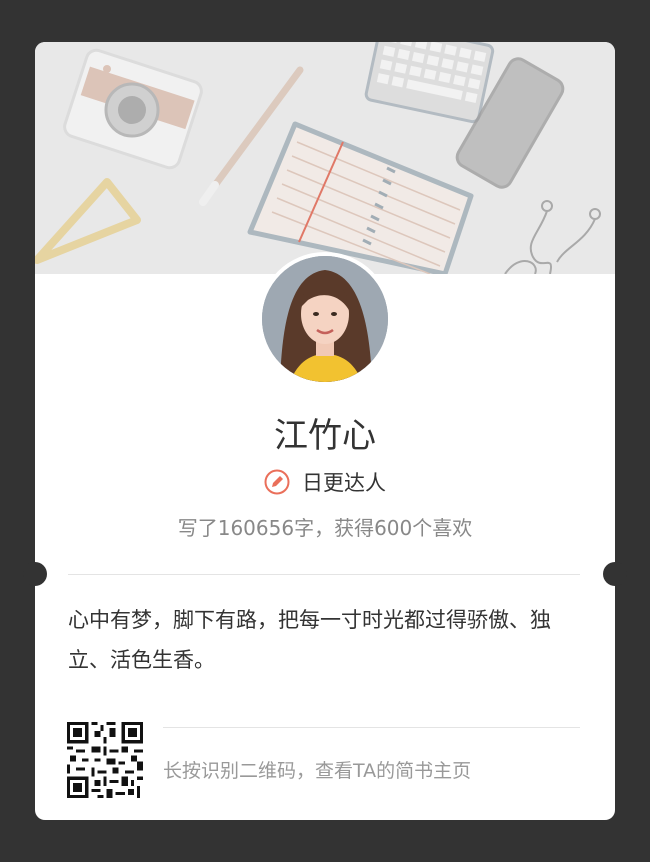 The width and height of the screenshot is (650, 862). What do you see at coordinates (615, 574) in the screenshot?
I see `ticket-notch-right` at bounding box center [615, 574].